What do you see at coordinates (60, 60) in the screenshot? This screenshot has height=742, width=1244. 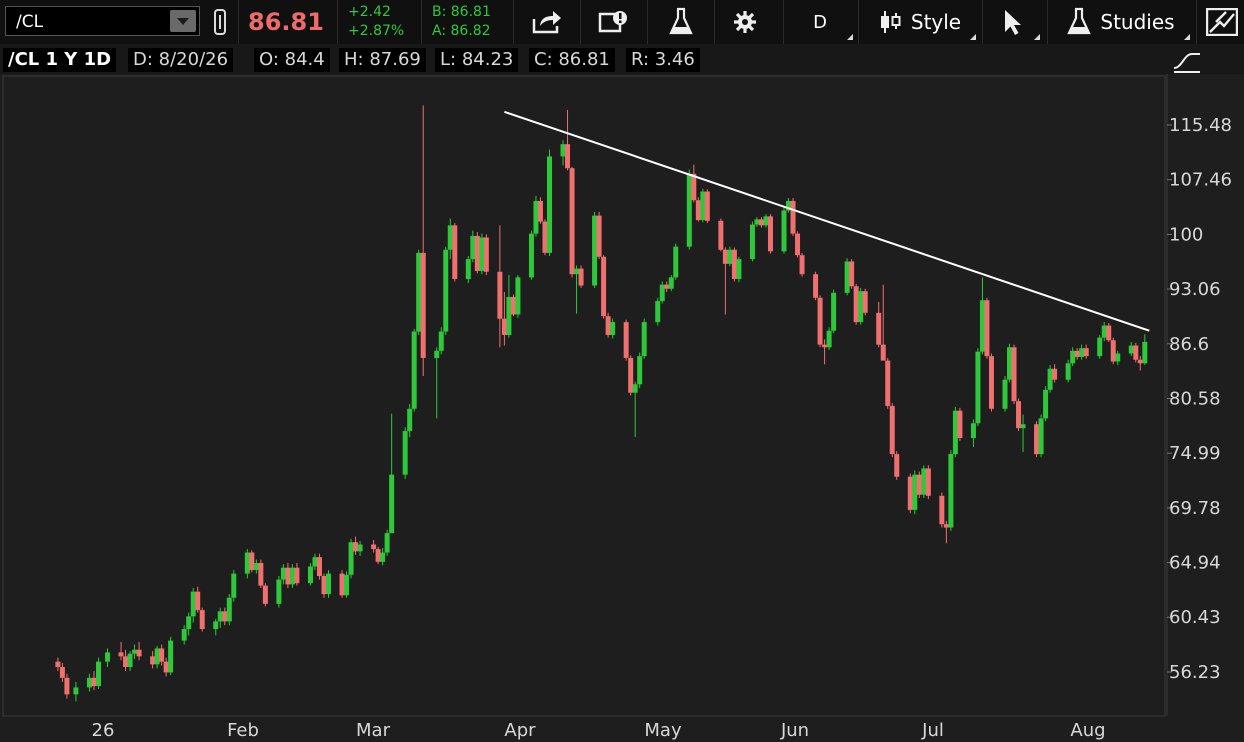 I see `info-symbol-period: /CL 1 Y 1D` at bounding box center [60, 60].